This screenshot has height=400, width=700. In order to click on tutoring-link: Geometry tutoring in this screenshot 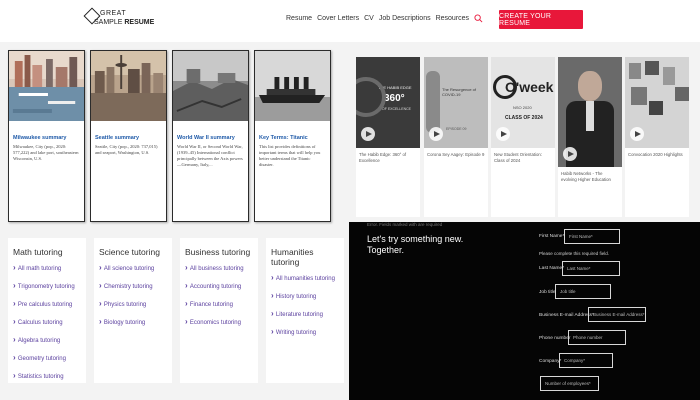, I will do `click(49, 357)`.